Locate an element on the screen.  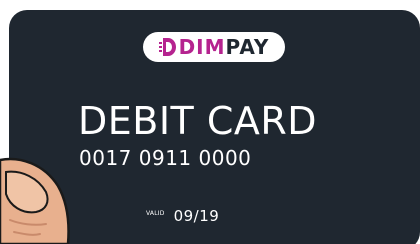
valid-thru: VALID 09/19 is located at coordinates (182, 216).